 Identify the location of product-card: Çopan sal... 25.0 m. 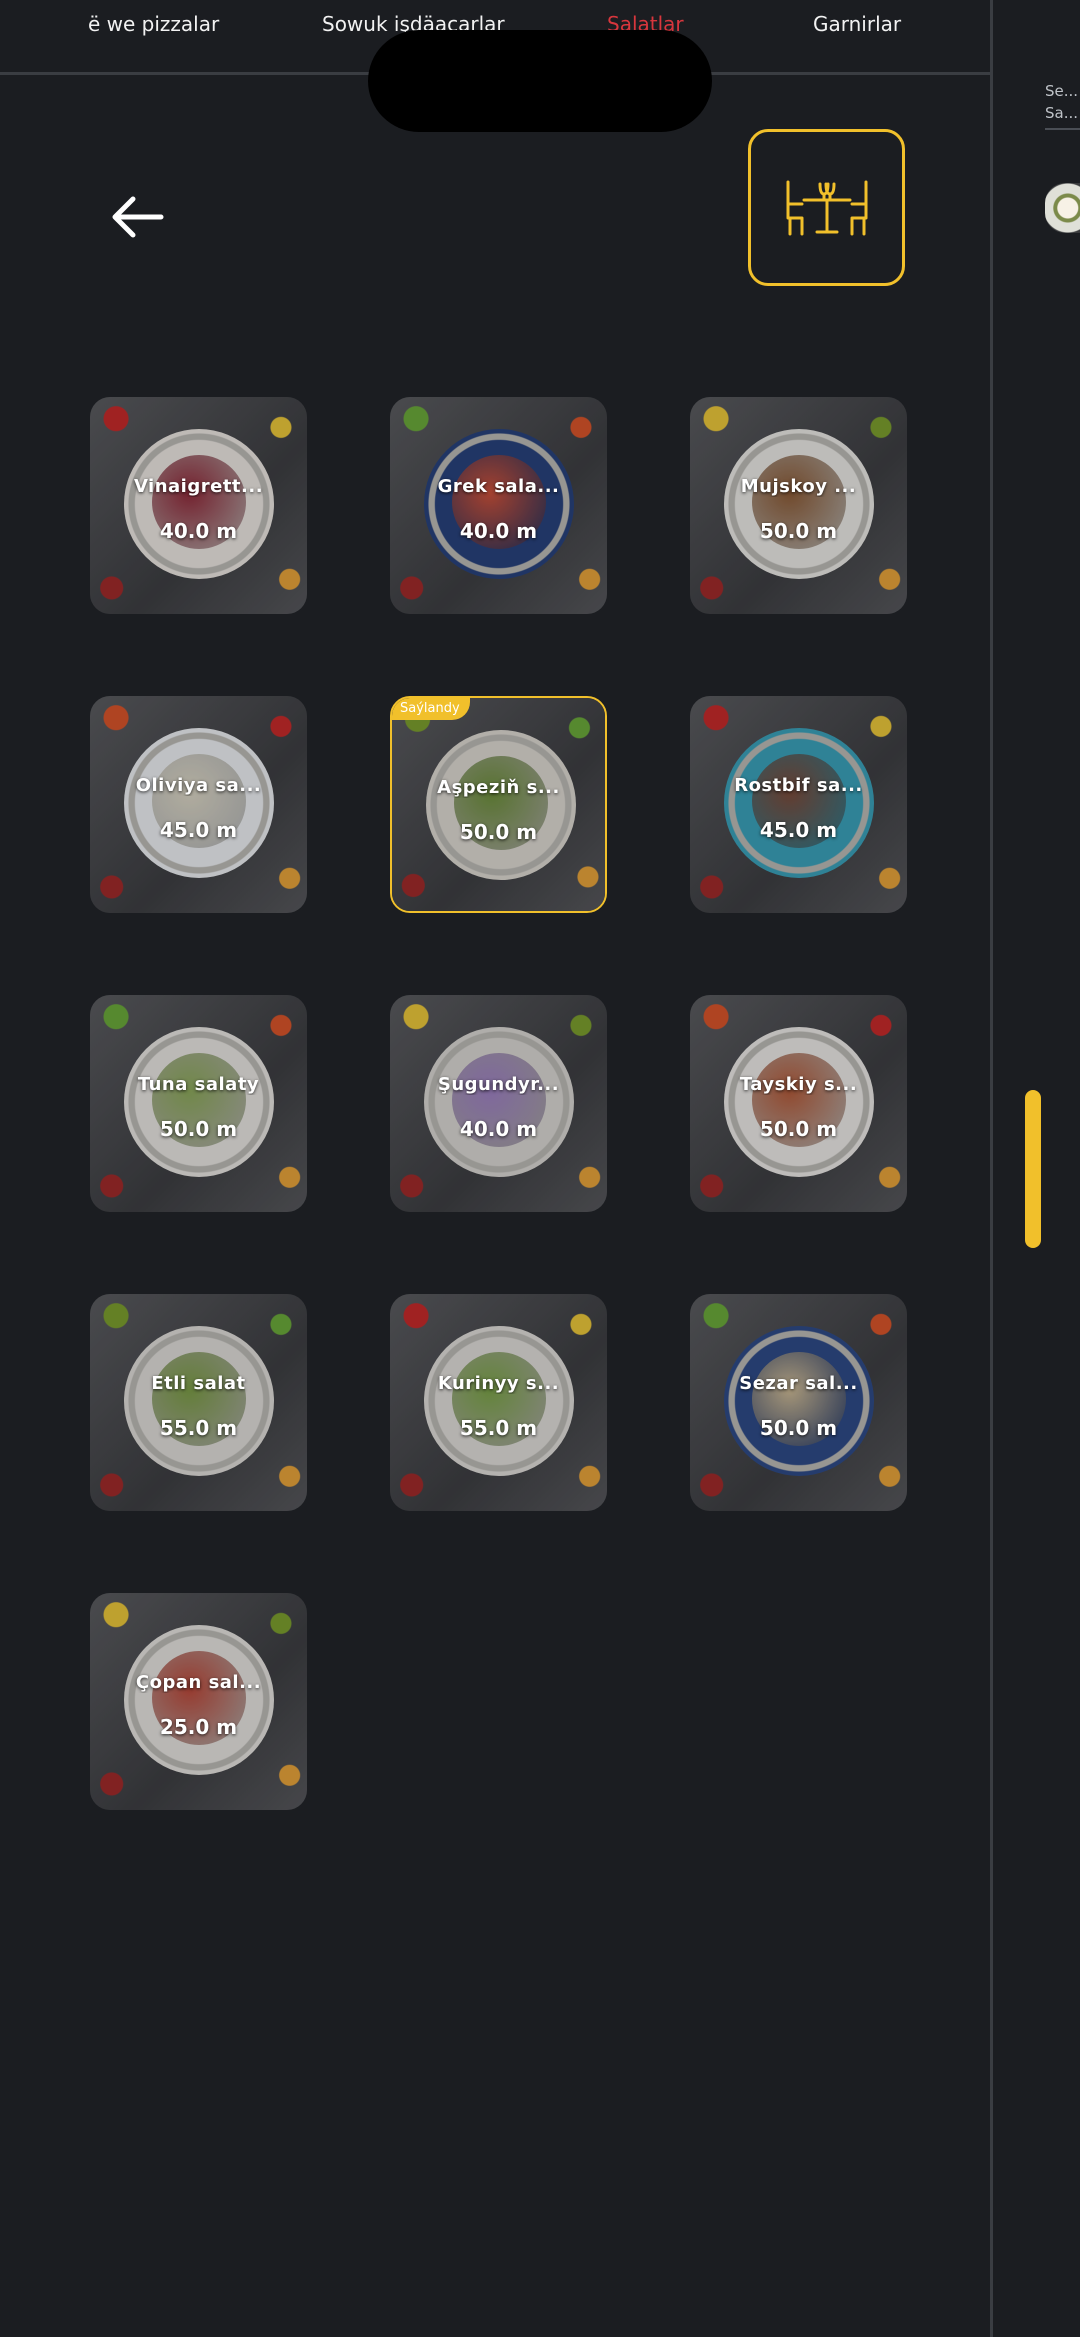
(198, 1701).